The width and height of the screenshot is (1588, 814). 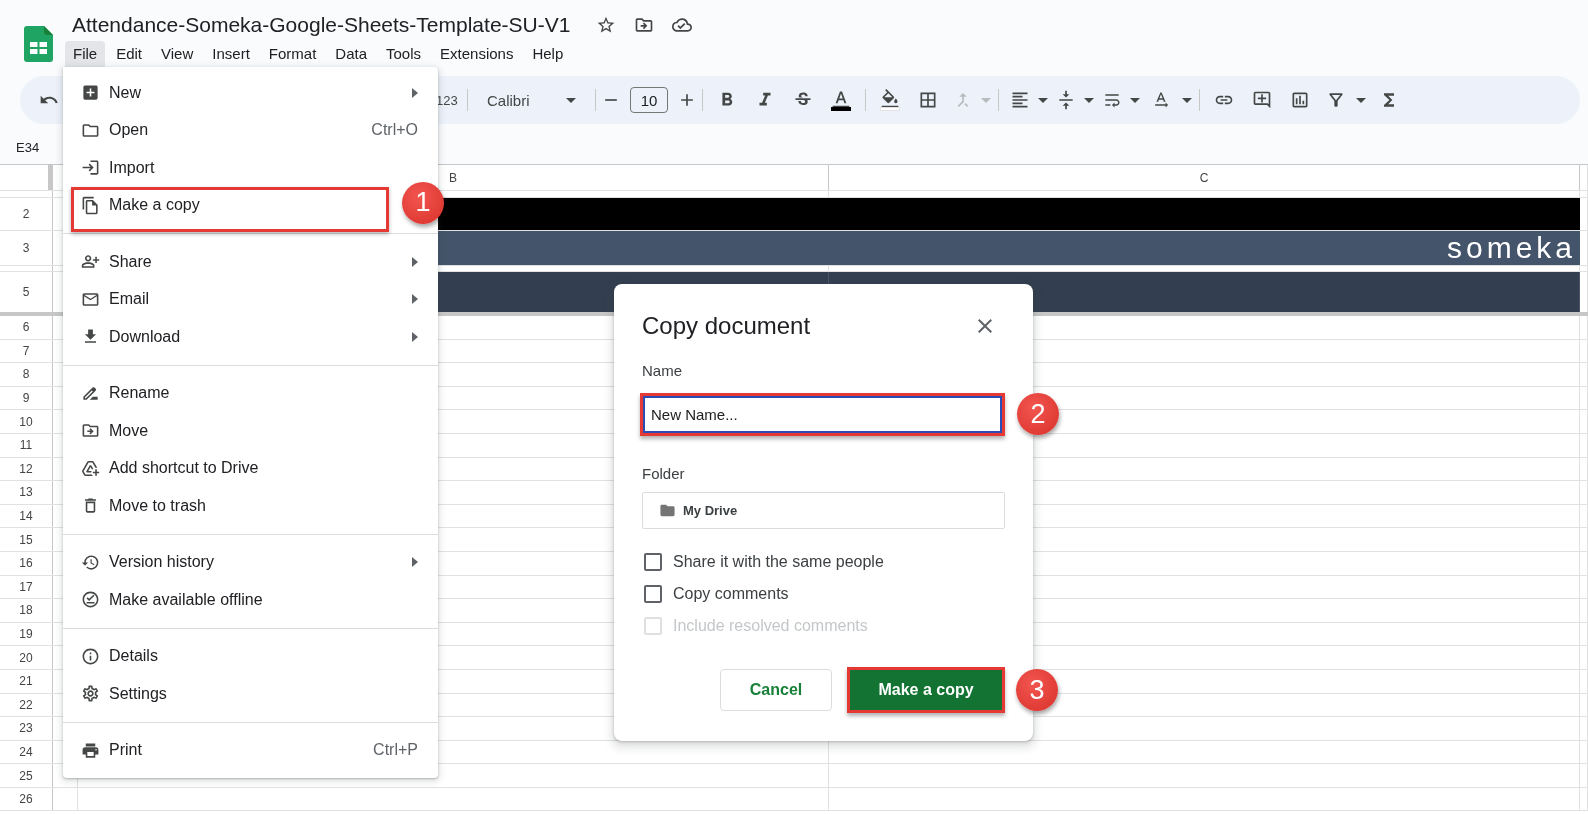 What do you see at coordinates (823, 510) in the screenshot?
I see `folder-field: My Drive` at bounding box center [823, 510].